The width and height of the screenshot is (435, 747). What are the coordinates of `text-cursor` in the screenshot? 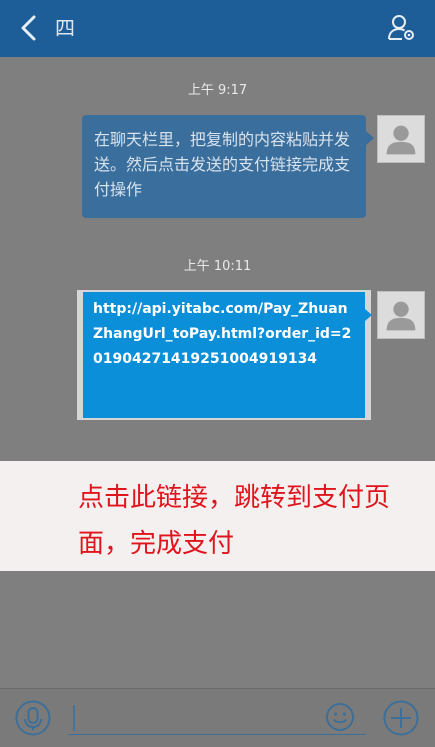 It's located at (74, 718).